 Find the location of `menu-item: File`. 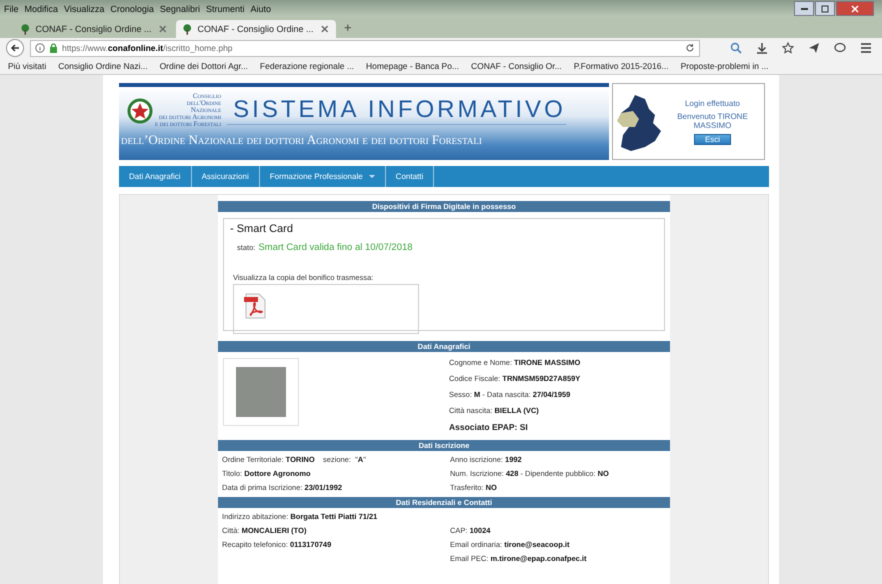

menu-item: File is located at coordinates (11, 9).